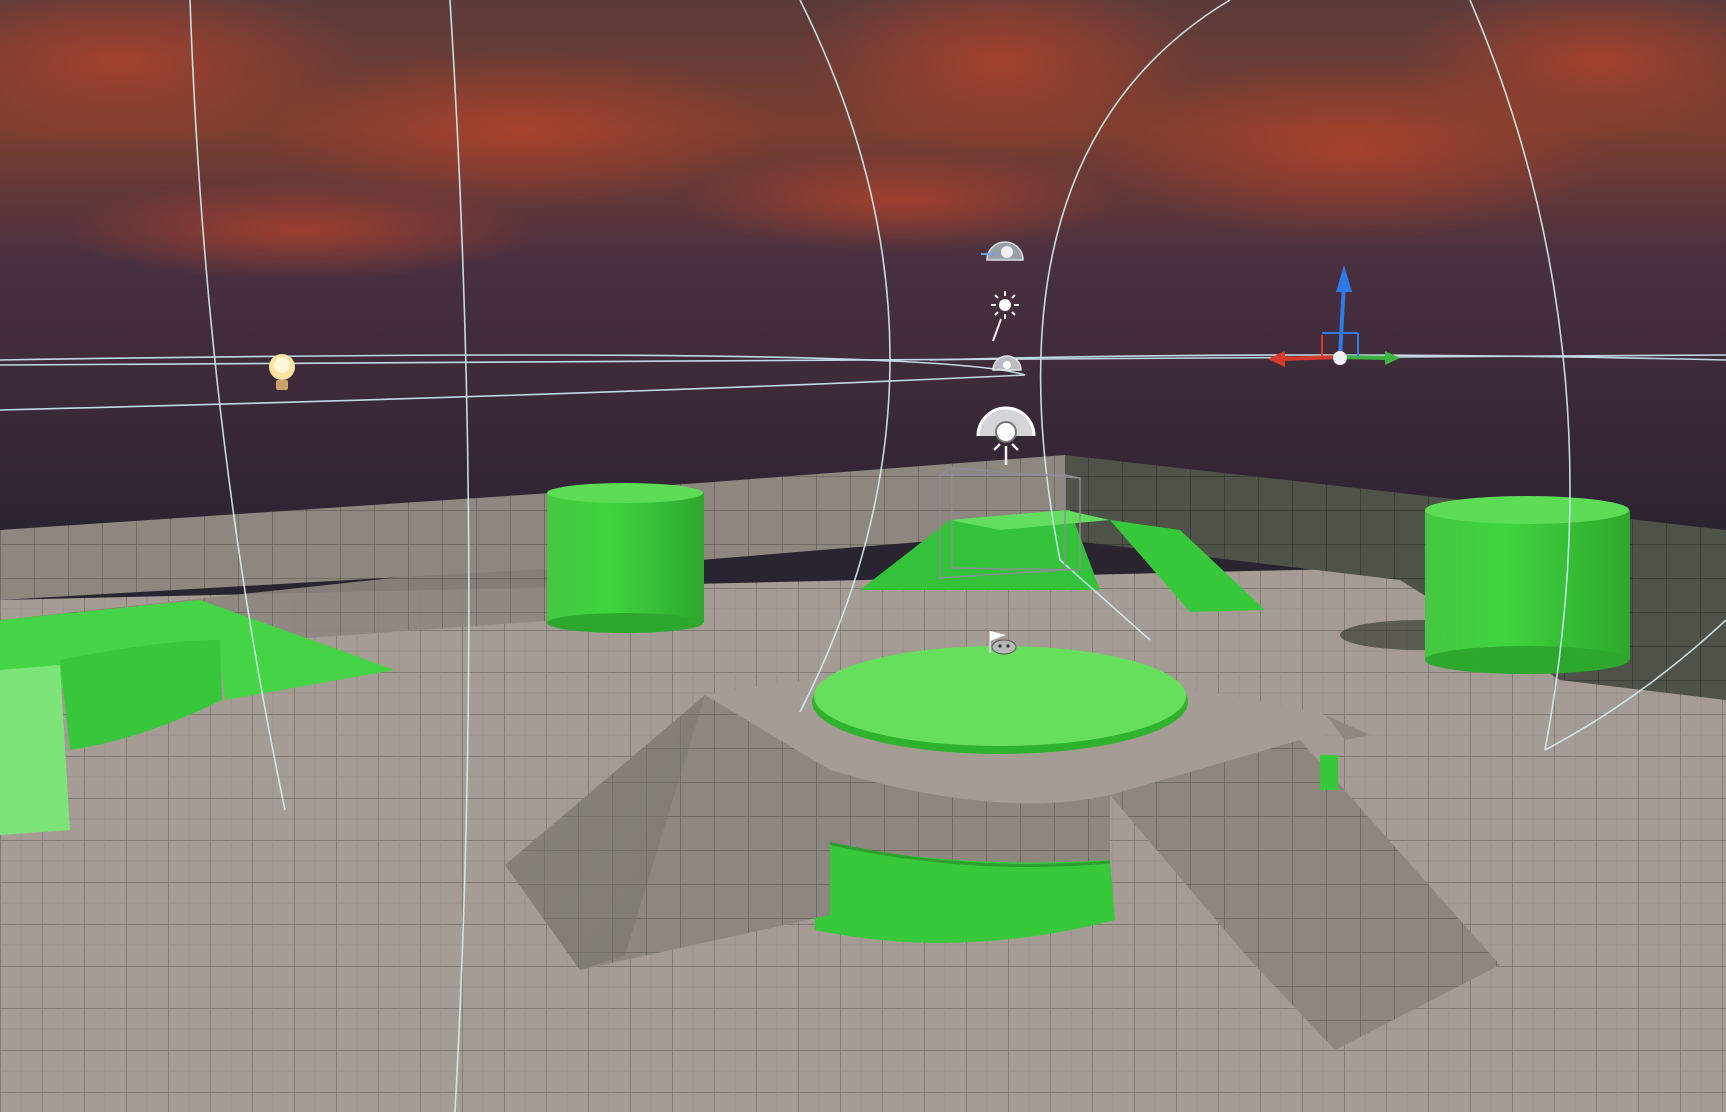  I want to click on green-disc-center, so click(1000, 700).